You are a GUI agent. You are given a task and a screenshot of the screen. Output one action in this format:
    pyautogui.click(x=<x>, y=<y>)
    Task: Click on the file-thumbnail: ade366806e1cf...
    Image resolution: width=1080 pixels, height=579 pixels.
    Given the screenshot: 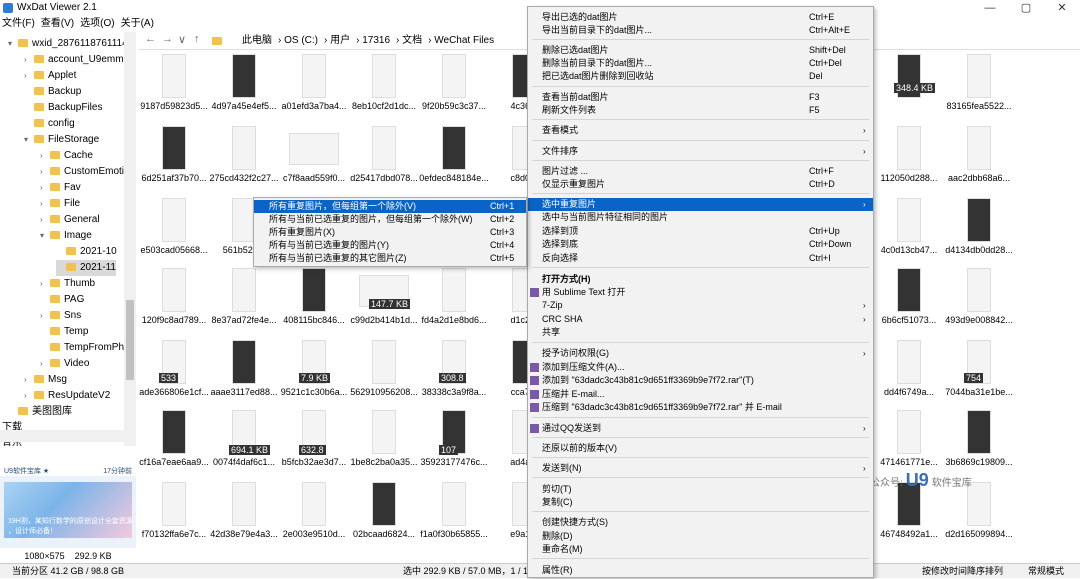 What is the action you would take?
    pyautogui.click(x=174, y=372)
    